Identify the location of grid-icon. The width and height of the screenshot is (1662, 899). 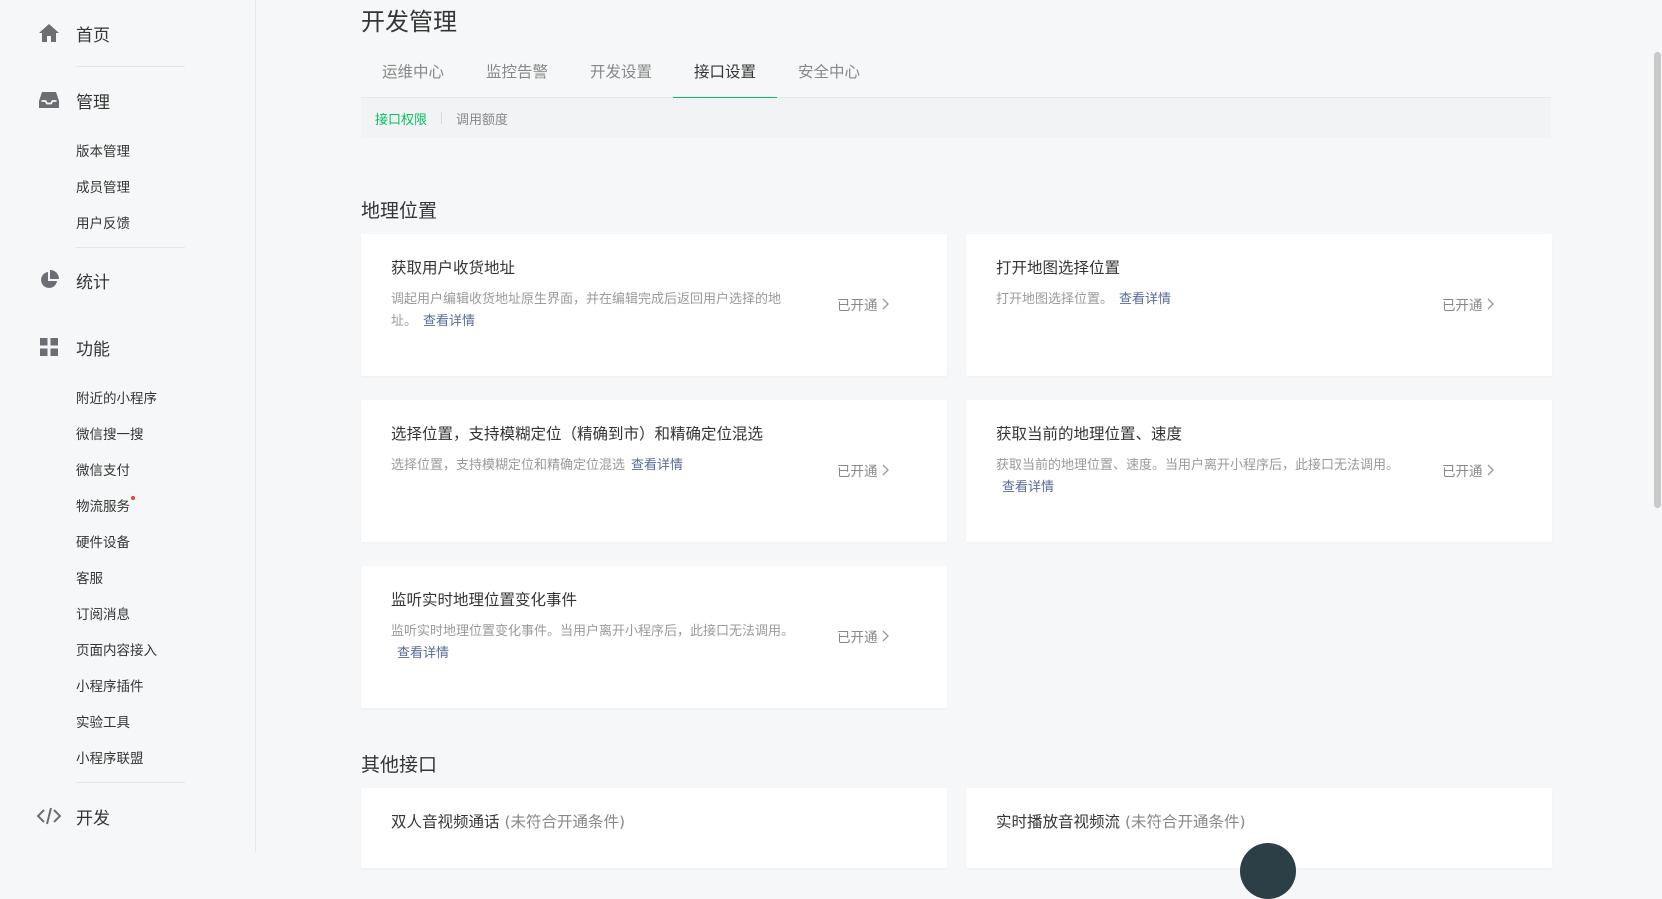
(49, 347).